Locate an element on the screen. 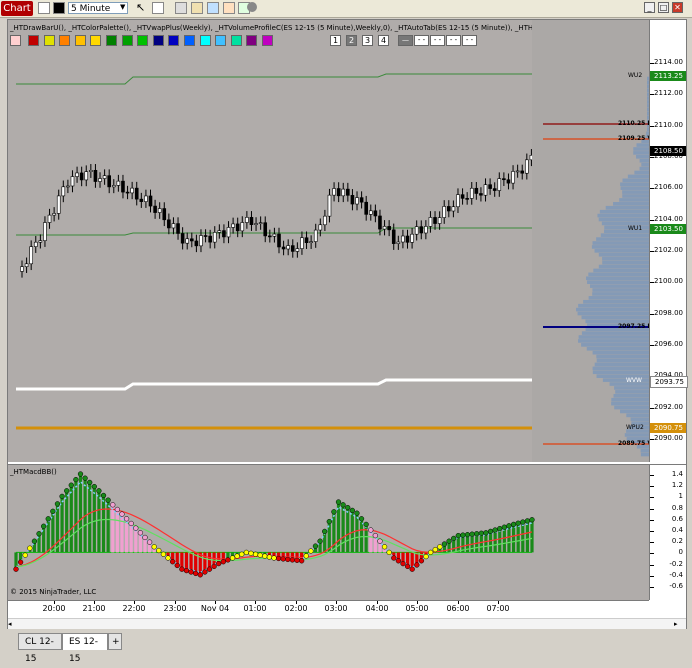 The image size is (692, 668). scroll-left-icon: ◂ is located at coordinates (10, 624).